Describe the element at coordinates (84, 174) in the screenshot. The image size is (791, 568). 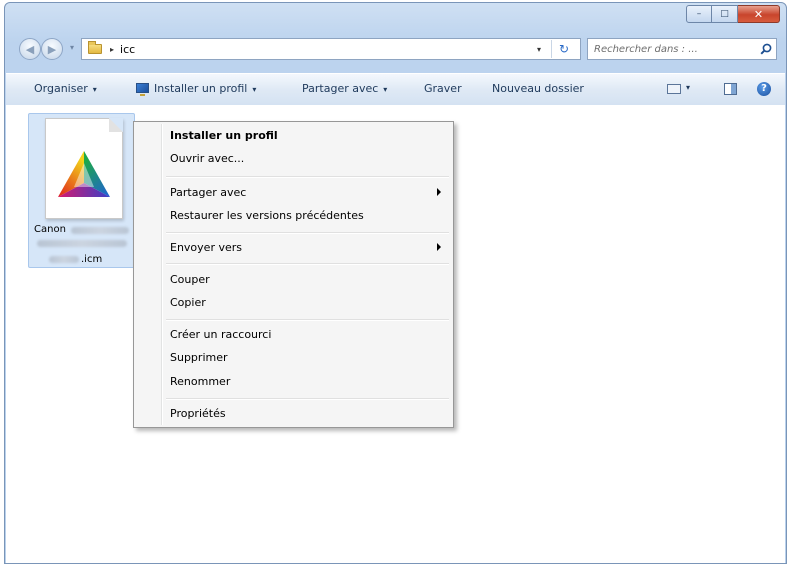
I see `color-profile-icon` at that location.